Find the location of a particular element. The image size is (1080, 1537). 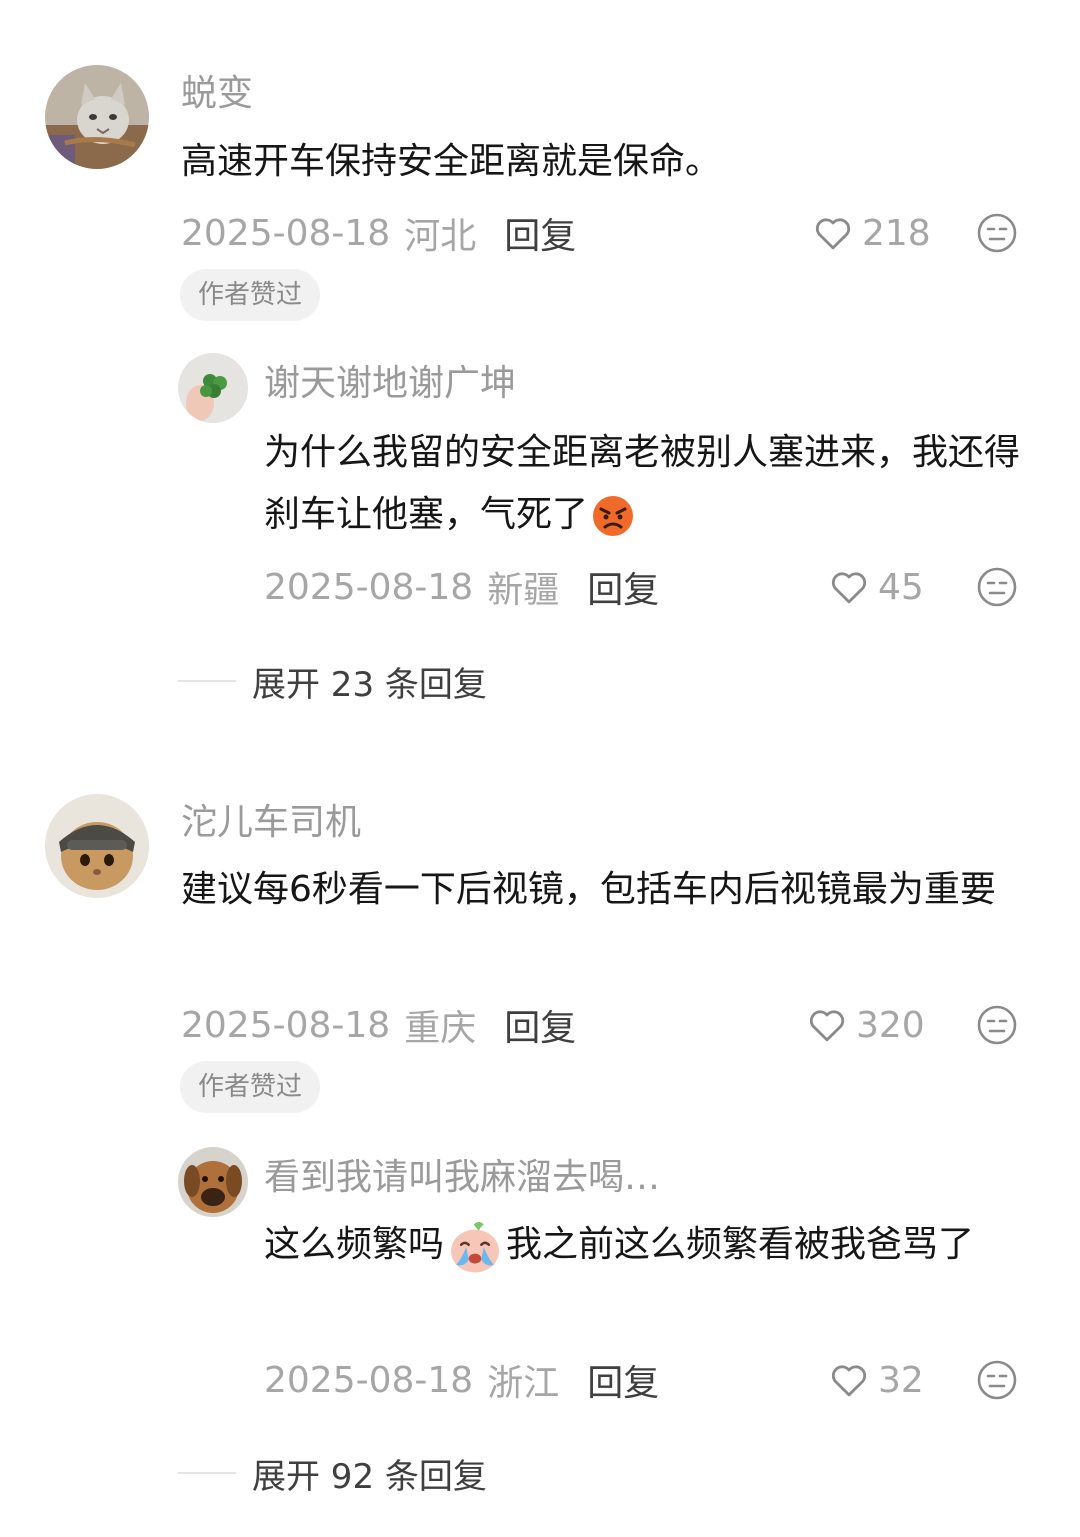

comment-meta: 2025-08-18 河北 回复 is located at coordinates (378, 233).